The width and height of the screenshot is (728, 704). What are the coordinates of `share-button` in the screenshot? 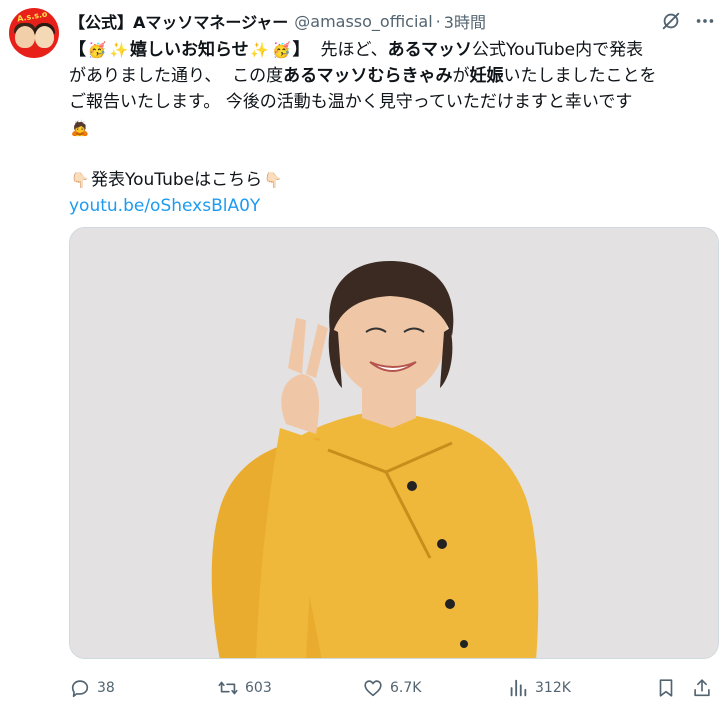 It's located at (705, 688).